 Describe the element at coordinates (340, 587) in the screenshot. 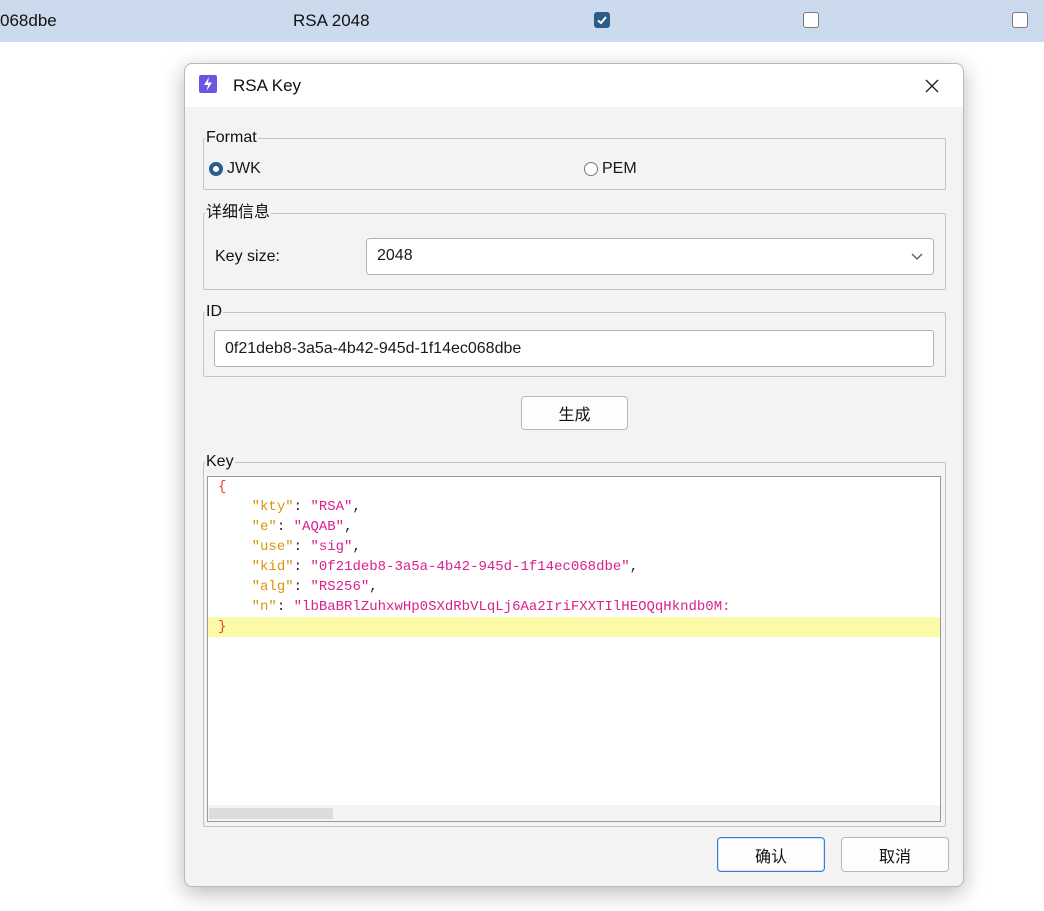

I see `json-value: "RS256"` at that location.